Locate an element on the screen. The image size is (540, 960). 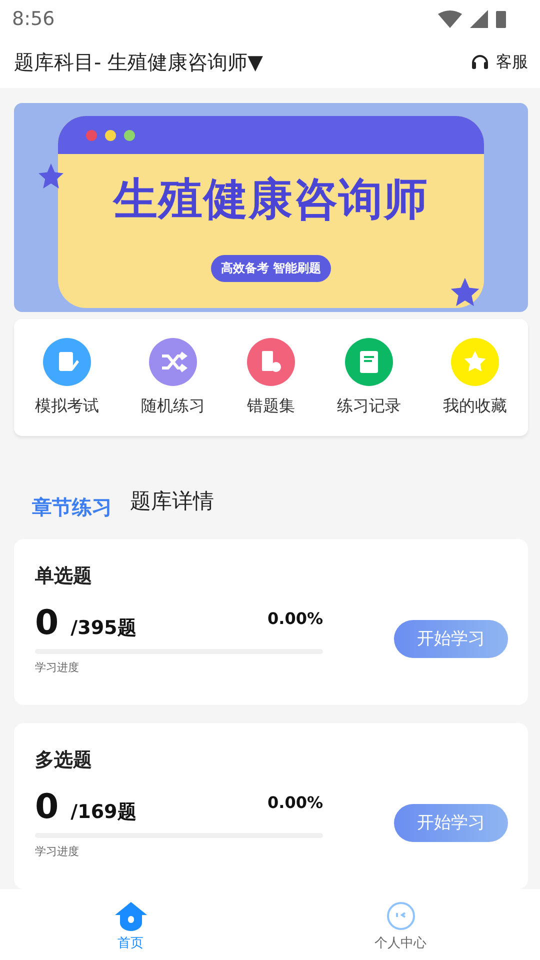
subject-title: 题库科目- 生殖健康咨询师▼ is located at coordinates (138, 62).